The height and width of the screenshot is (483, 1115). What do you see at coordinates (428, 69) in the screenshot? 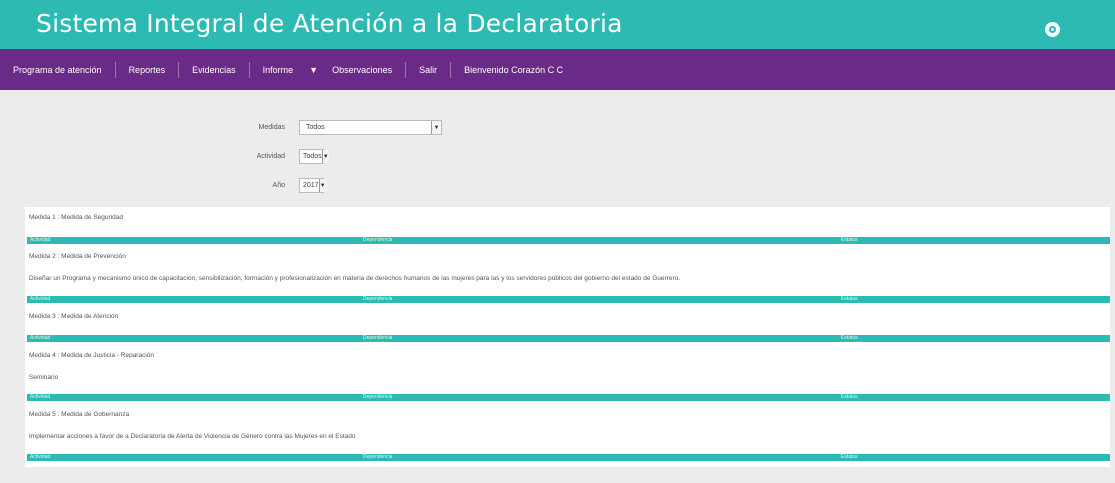
I see `nav-salir: Salir` at bounding box center [428, 69].